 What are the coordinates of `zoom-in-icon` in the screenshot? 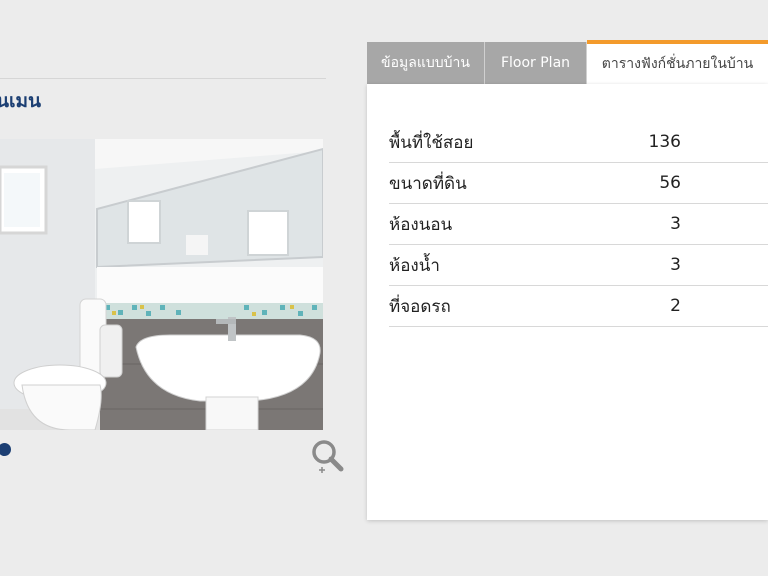 It's located at (328, 457).